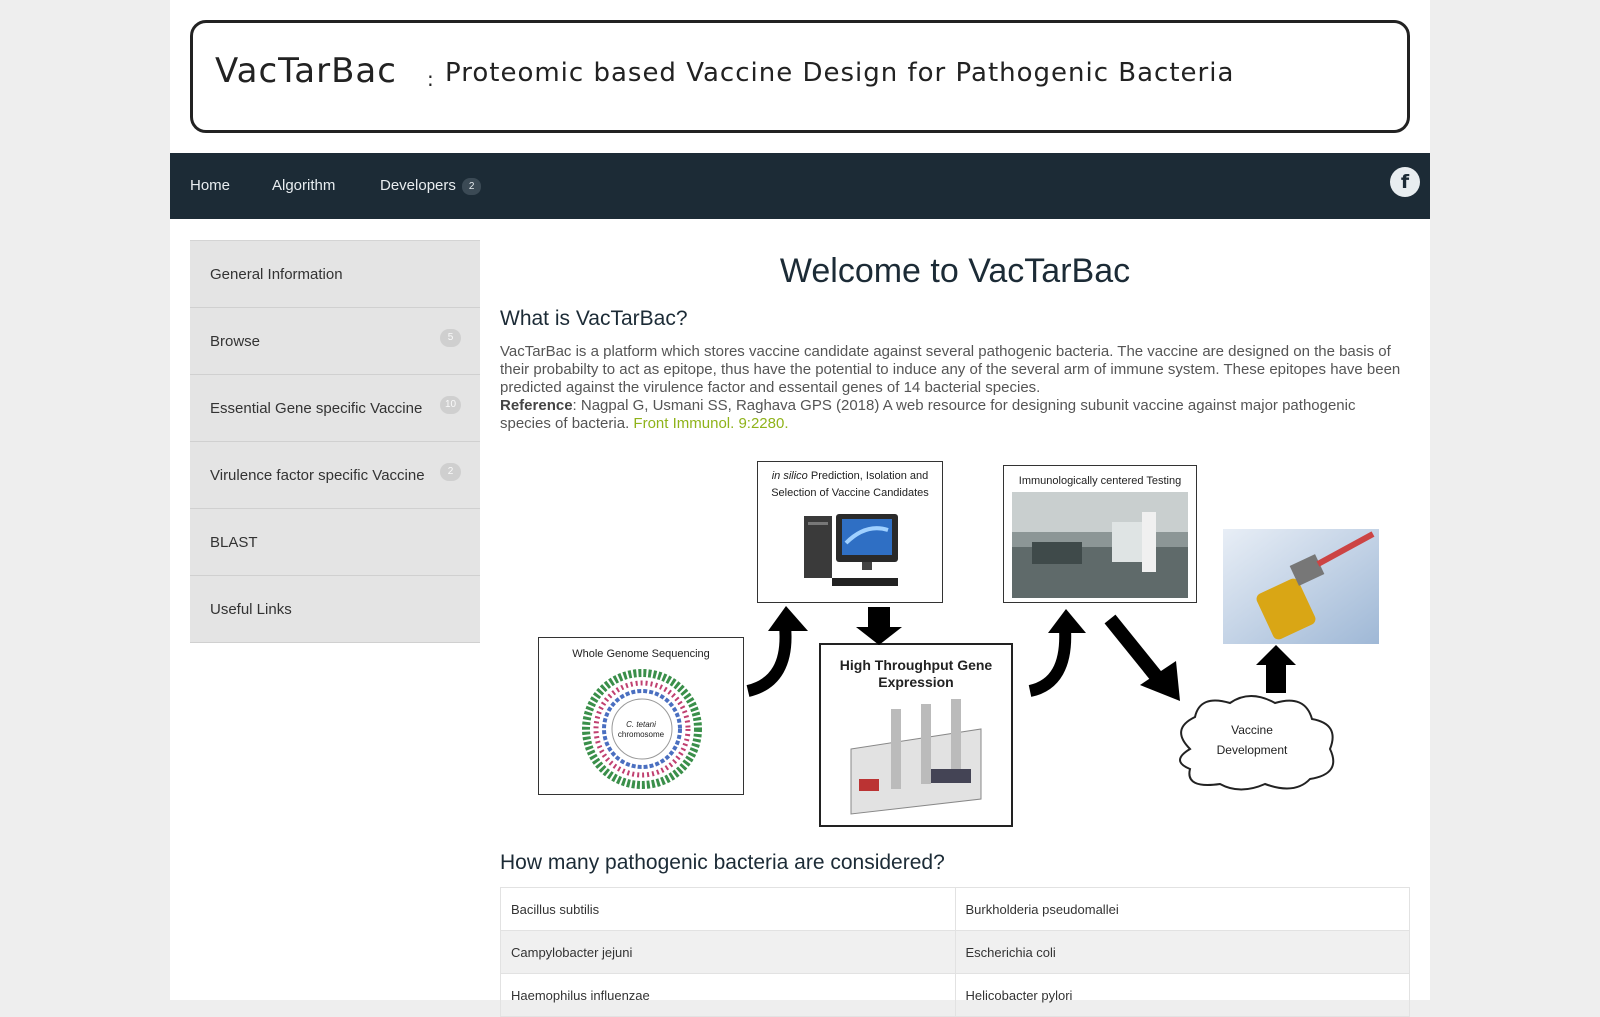  I want to click on facebook-icon: f, so click(1405, 182).